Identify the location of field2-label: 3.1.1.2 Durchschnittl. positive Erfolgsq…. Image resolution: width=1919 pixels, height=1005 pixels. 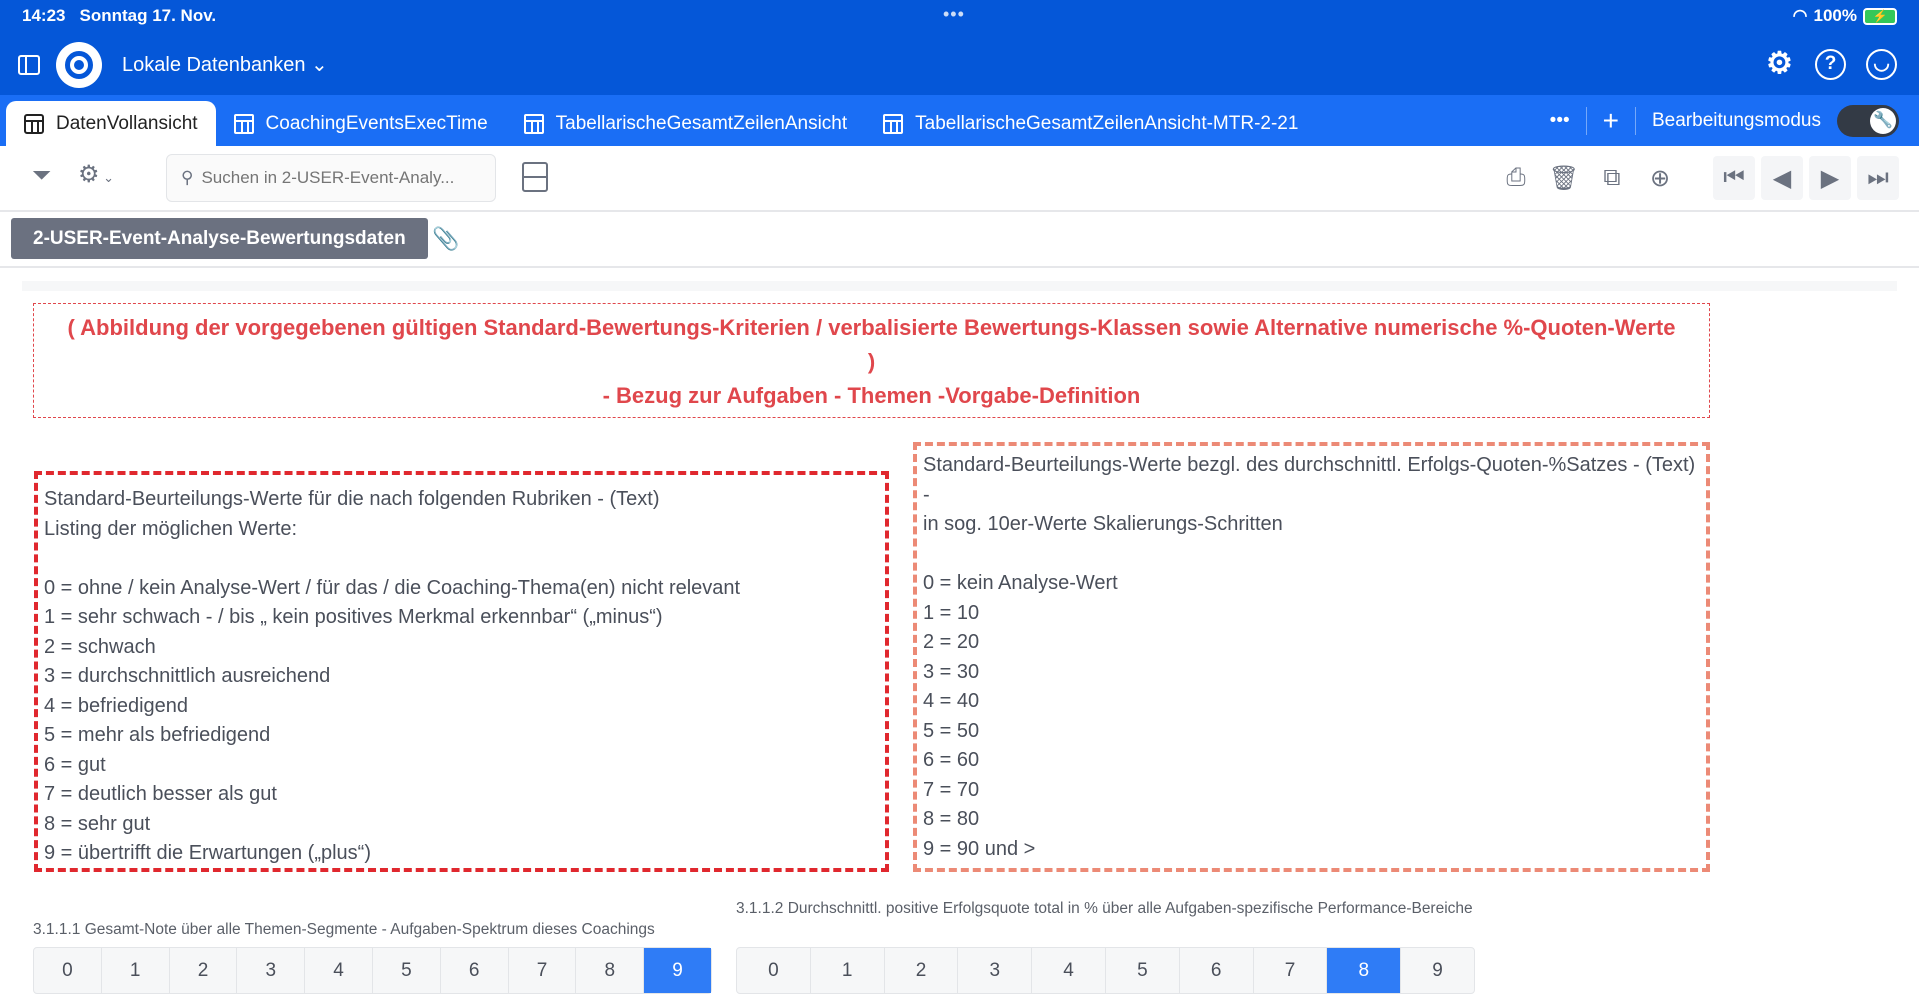
(1104, 908).